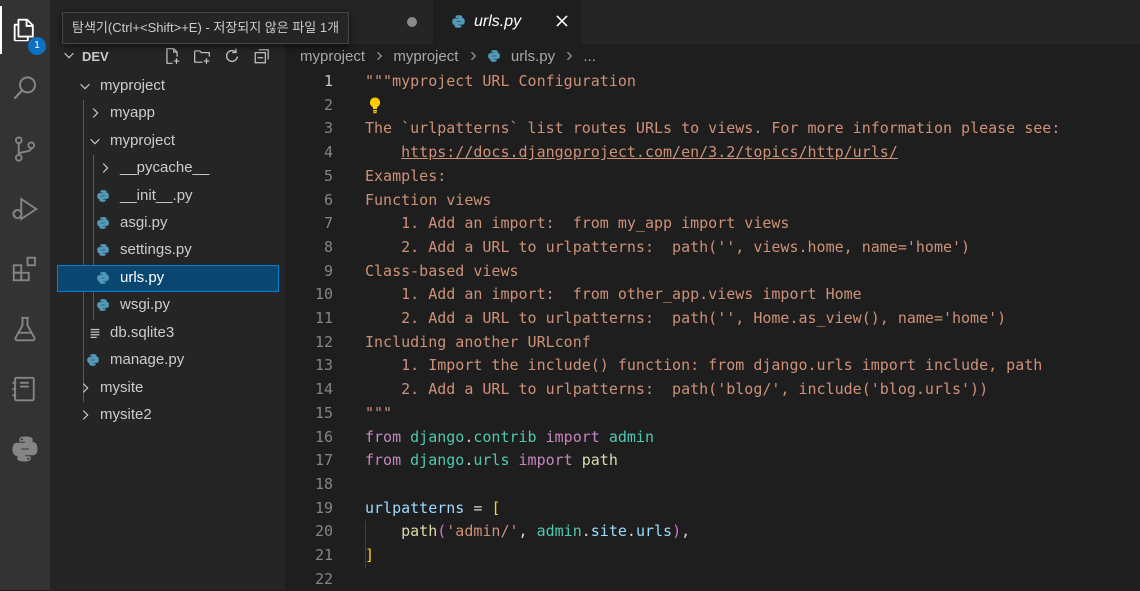 The image size is (1140, 591). What do you see at coordinates (95, 333) in the screenshot?
I see `text-file-icon` at bounding box center [95, 333].